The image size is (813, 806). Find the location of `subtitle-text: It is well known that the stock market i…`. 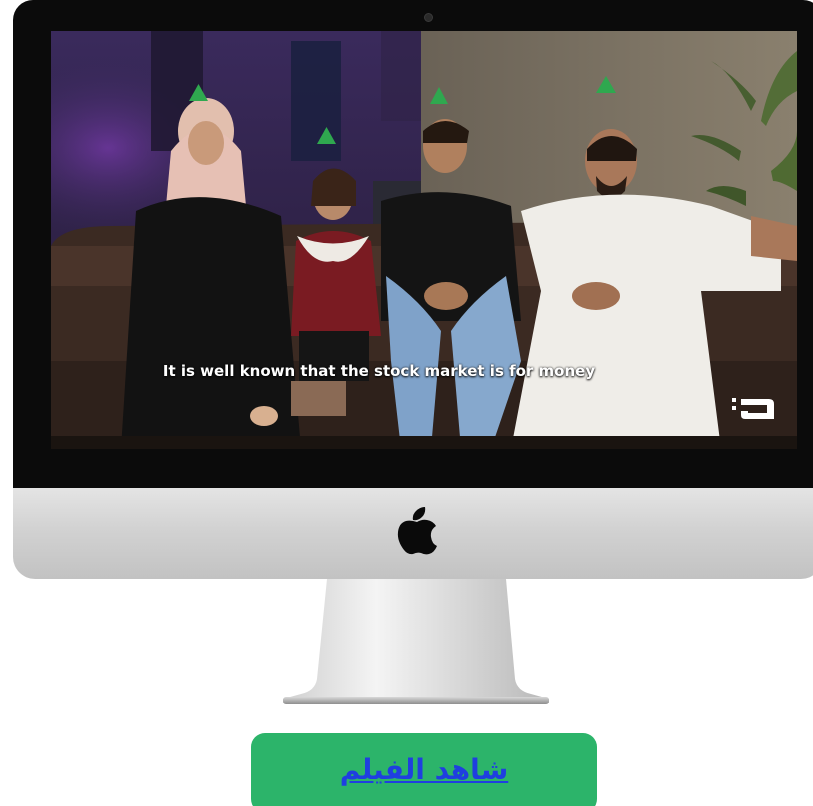

subtitle-text: It is well known that the stock market i… is located at coordinates (379, 371).